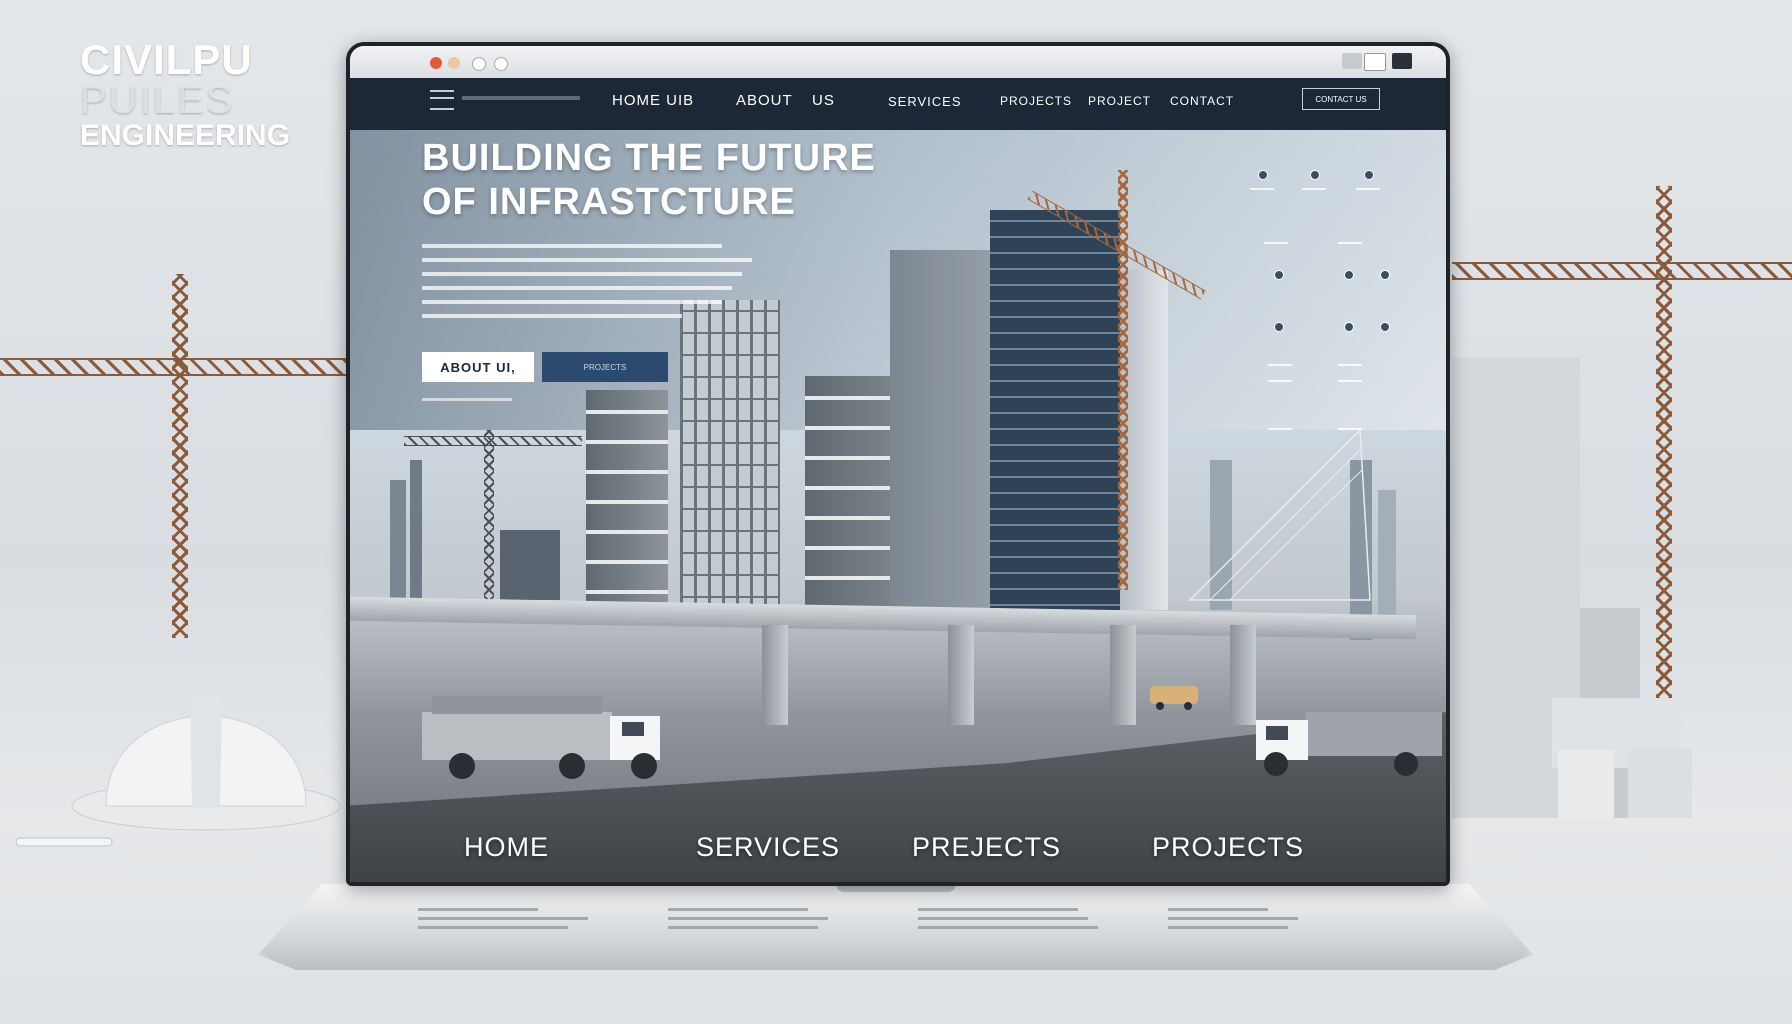 The width and height of the screenshot is (1792, 1024). Describe the element at coordinates (823, 100) in the screenshot. I see `nav-item-us: US` at that location.